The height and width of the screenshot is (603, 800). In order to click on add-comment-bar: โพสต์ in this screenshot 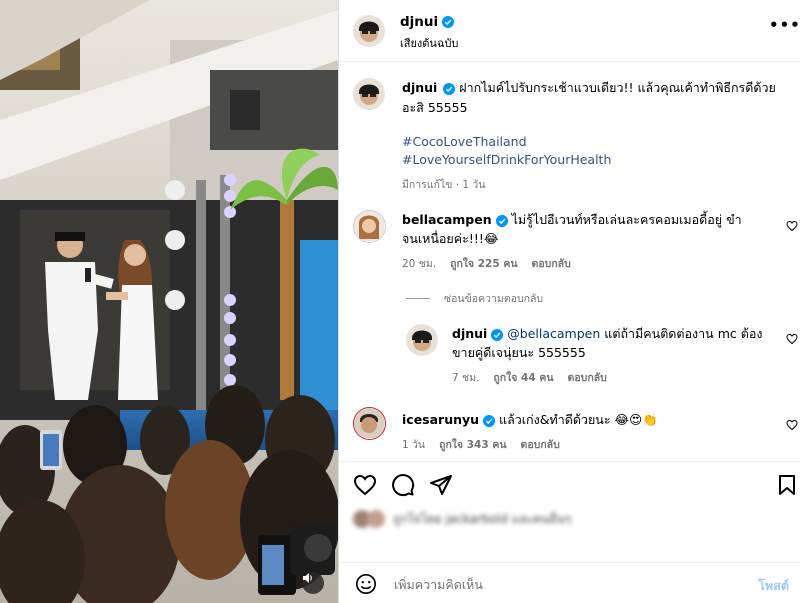, I will do `click(569, 582)`.